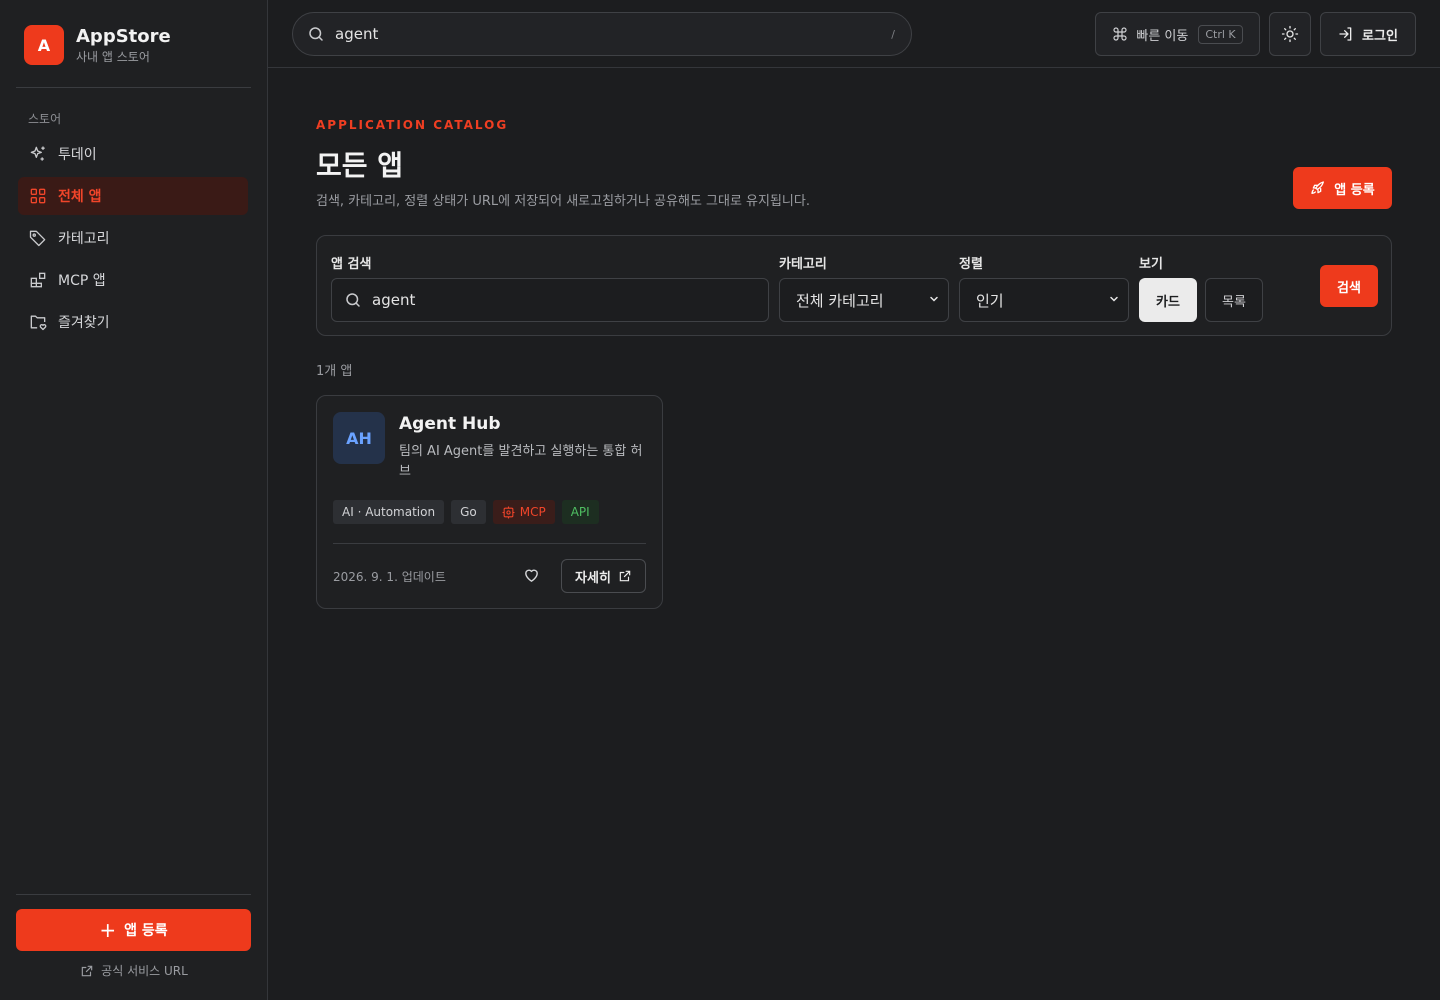 The width and height of the screenshot is (1440, 1000). What do you see at coordinates (532, 512) in the screenshot?
I see `tag-mcp-label: MCP` at bounding box center [532, 512].